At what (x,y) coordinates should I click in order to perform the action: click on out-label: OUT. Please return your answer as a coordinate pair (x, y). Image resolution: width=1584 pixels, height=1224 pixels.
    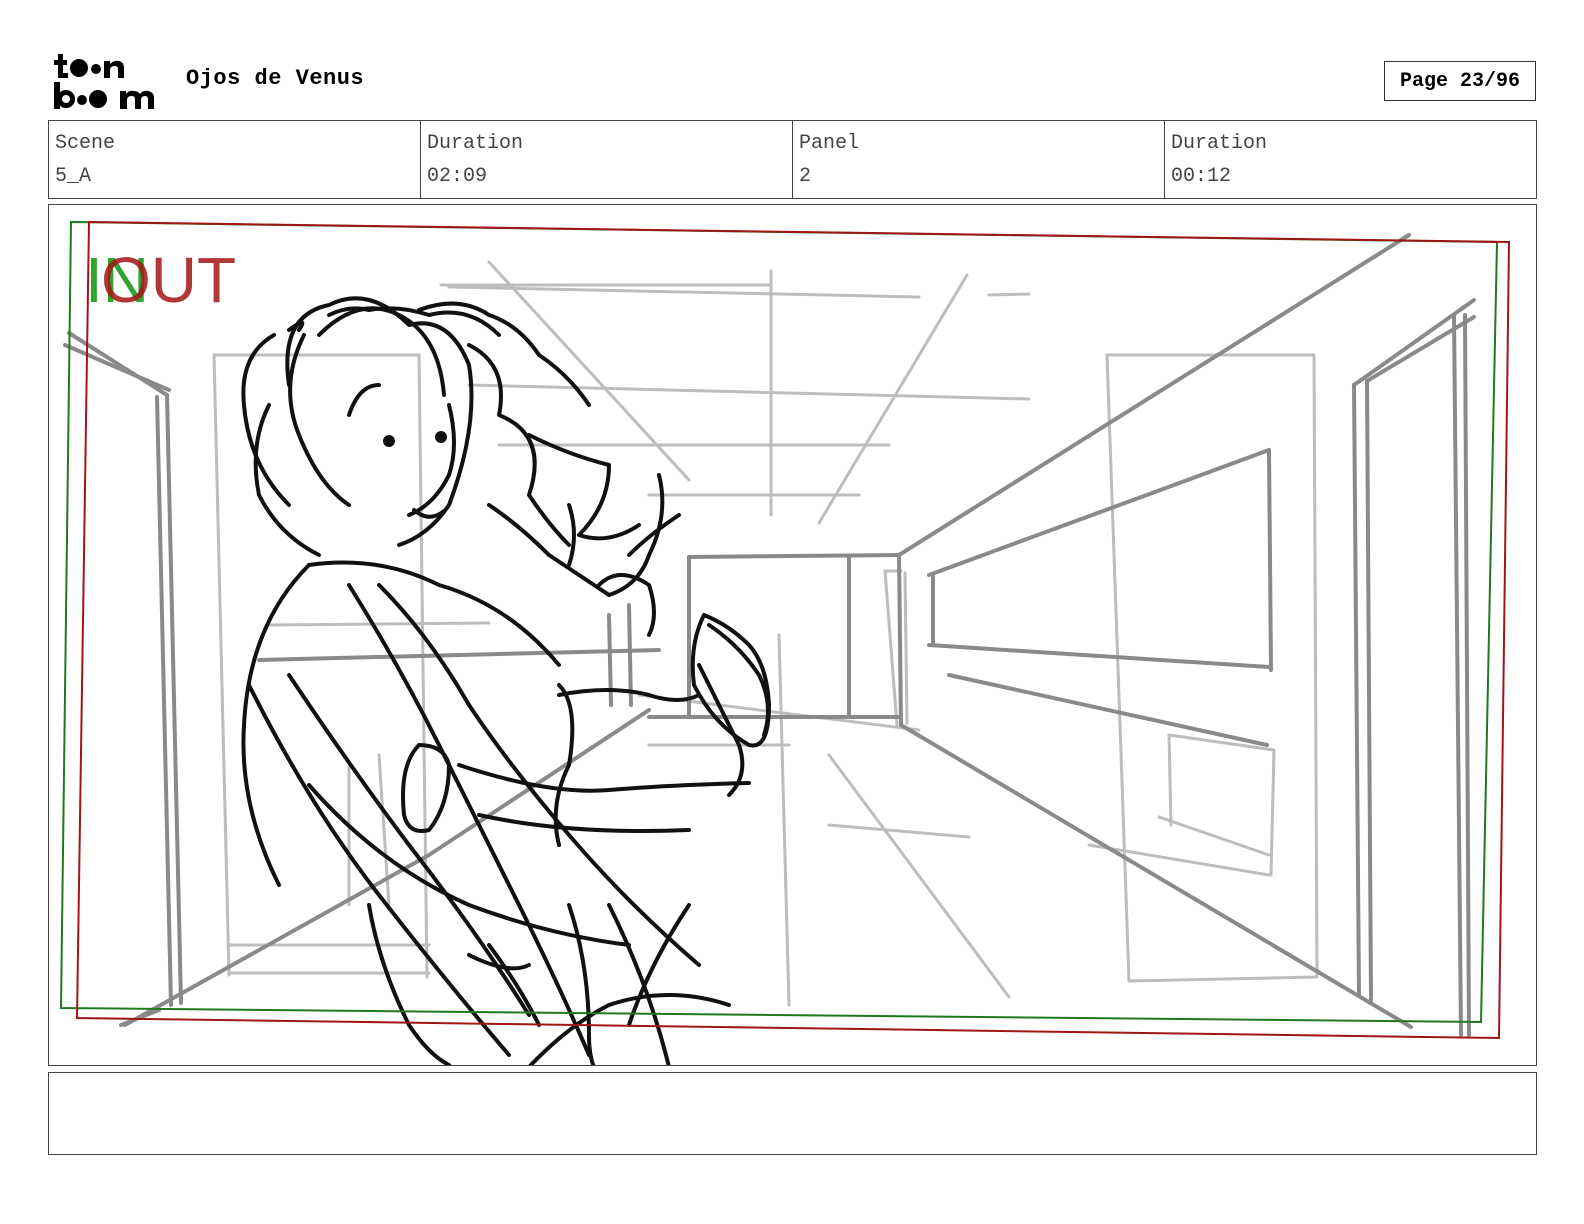
    Looking at the image, I should click on (169, 280).